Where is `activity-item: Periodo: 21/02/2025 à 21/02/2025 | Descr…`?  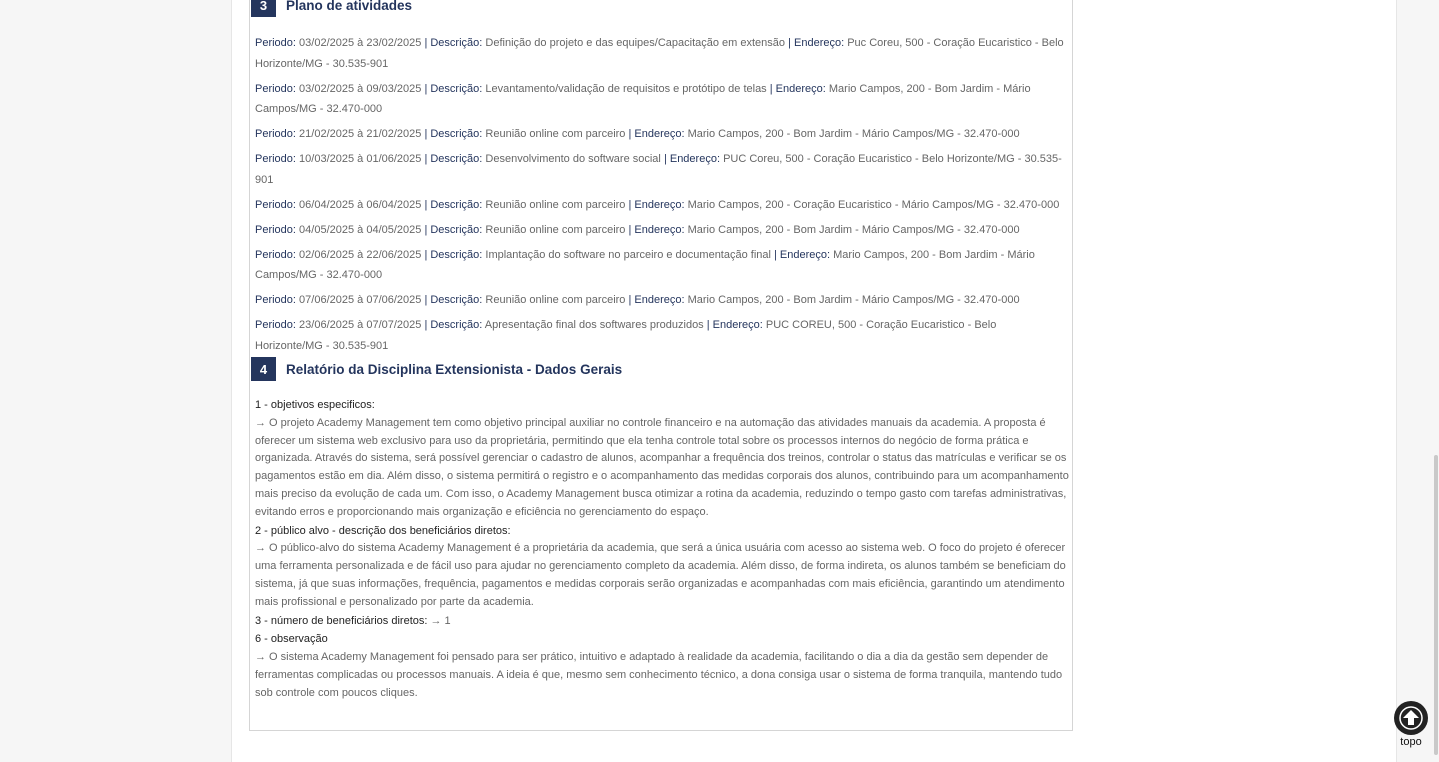
activity-item: Periodo: 21/02/2025 à 21/02/2025 | Descr… is located at coordinates (637, 134).